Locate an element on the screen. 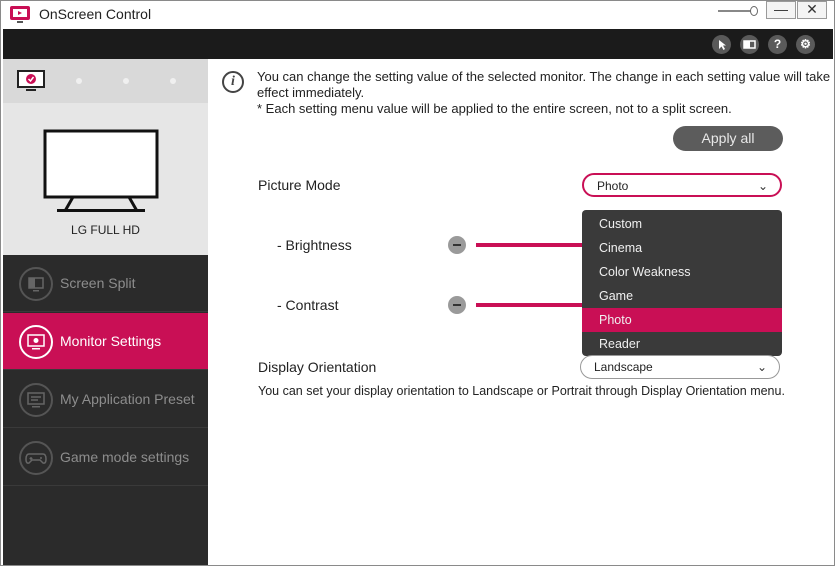 The width and height of the screenshot is (835, 566). nav-game-mode-settings: Game mode settings is located at coordinates (105, 457).